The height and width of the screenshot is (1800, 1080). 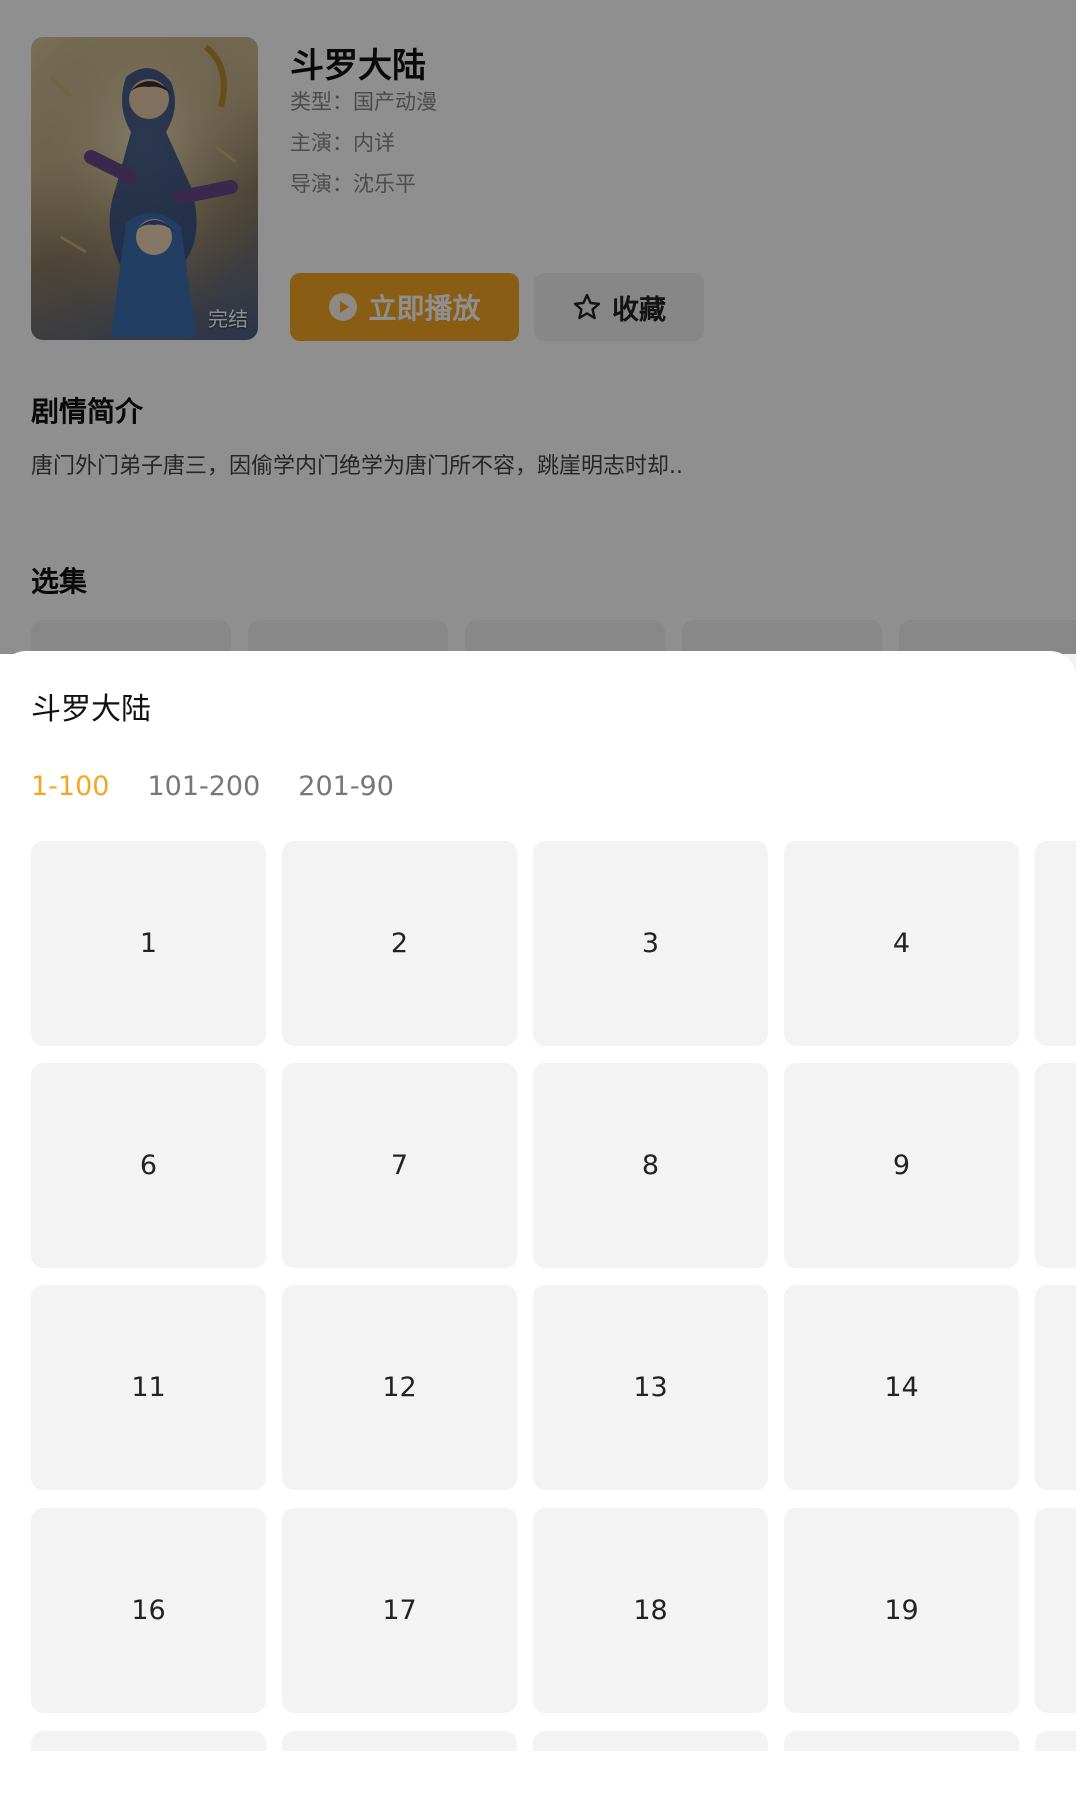 I want to click on episode-cell: 4, so click(x=901, y=943).